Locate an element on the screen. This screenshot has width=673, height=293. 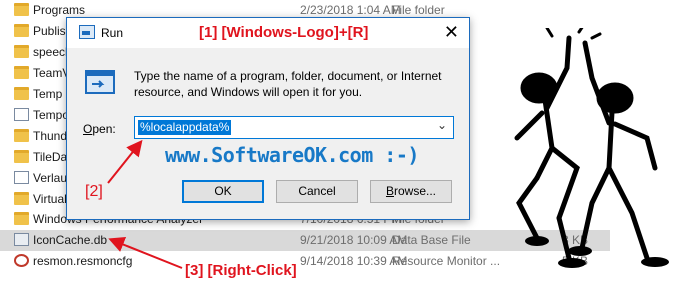
arrow-to-input is located at coordinates (125, 161).